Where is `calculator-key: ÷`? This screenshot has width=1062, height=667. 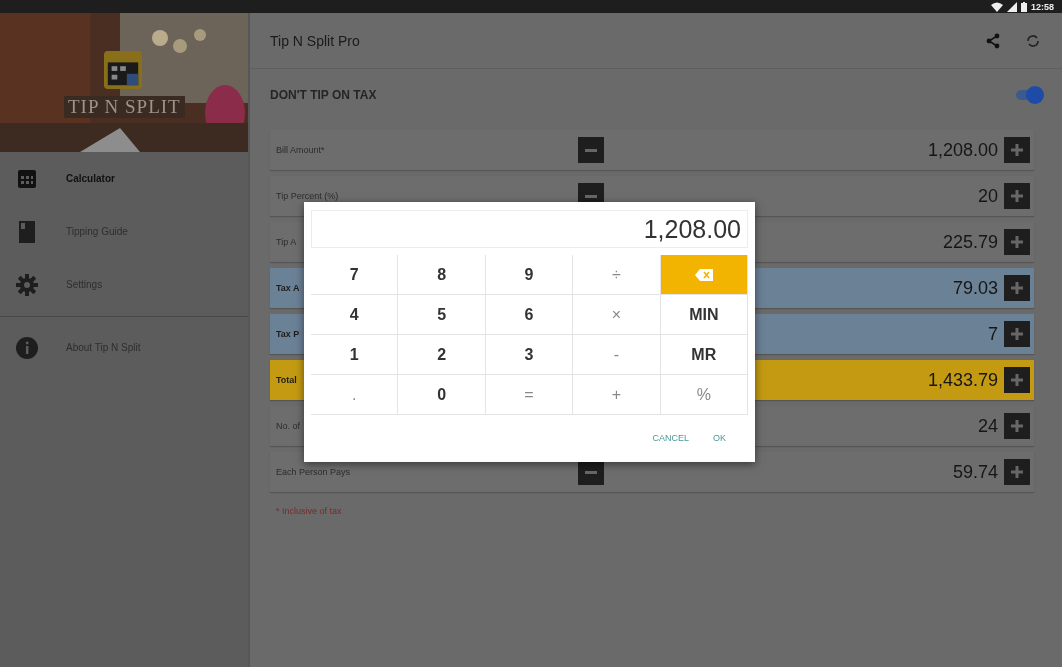 calculator-key: ÷ is located at coordinates (617, 275).